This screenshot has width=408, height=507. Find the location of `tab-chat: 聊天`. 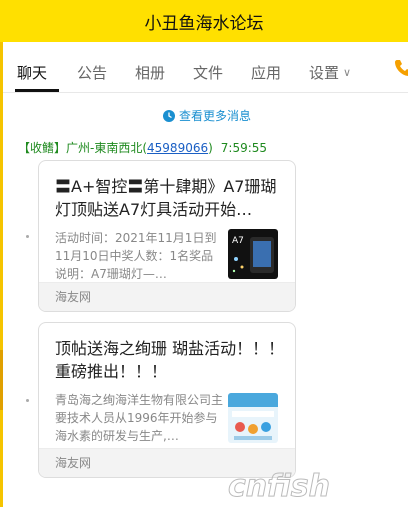

tab-chat: 聊天 is located at coordinates (32, 72).